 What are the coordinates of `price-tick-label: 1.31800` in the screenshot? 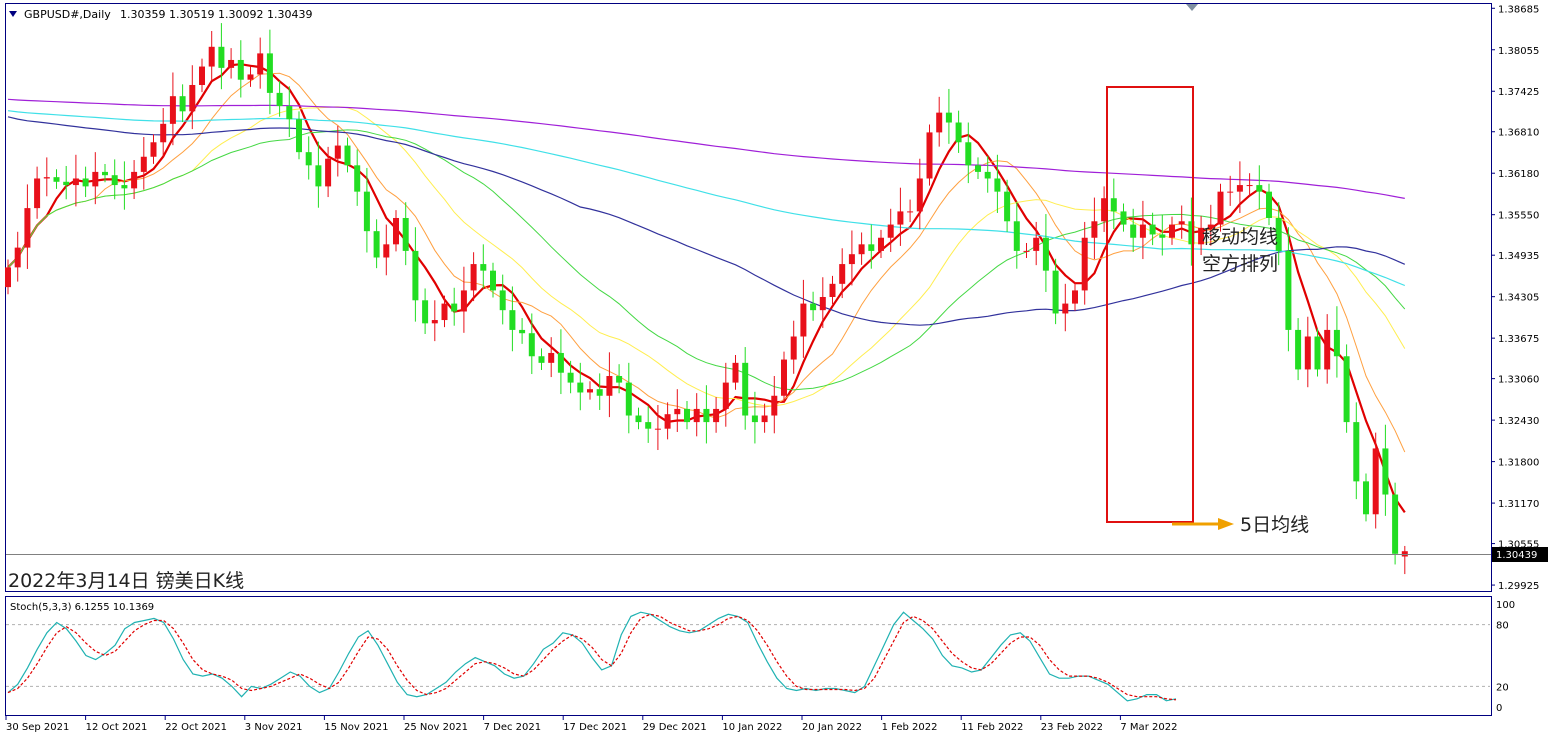 It's located at (1518, 463).